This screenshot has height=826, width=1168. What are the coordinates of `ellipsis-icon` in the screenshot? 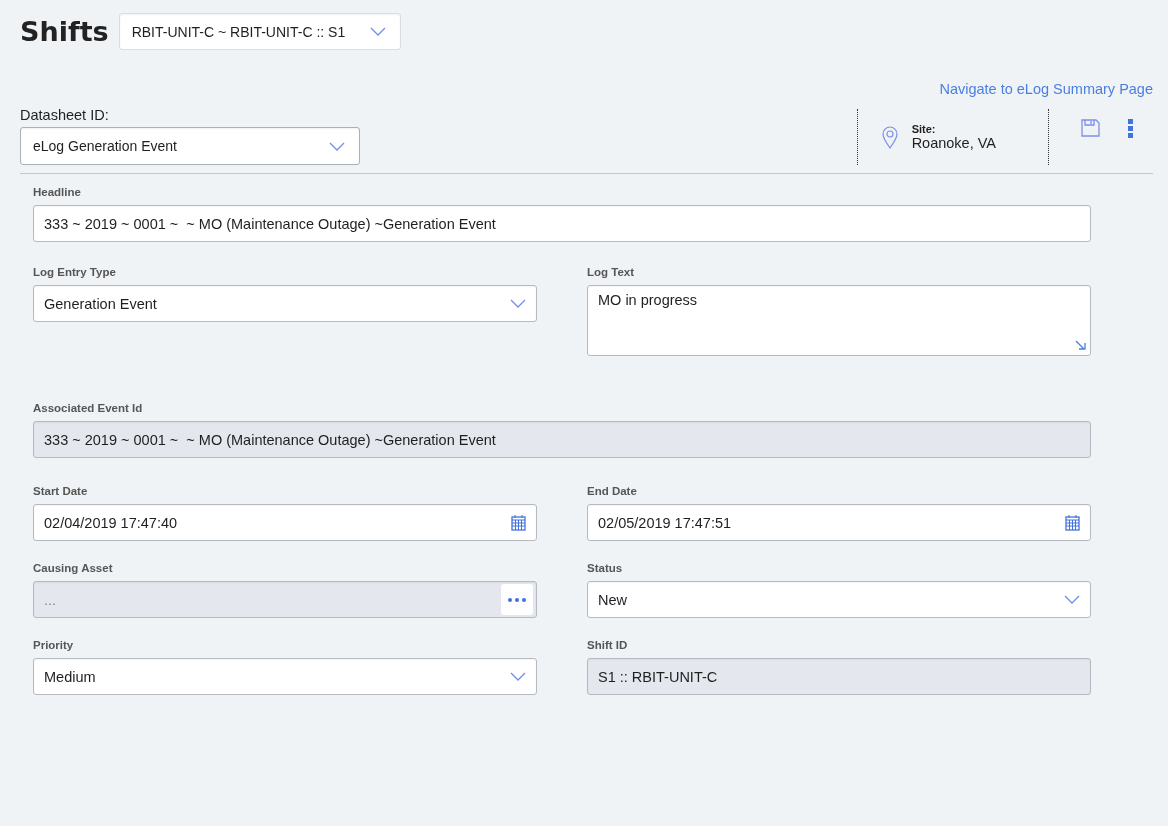 It's located at (517, 599).